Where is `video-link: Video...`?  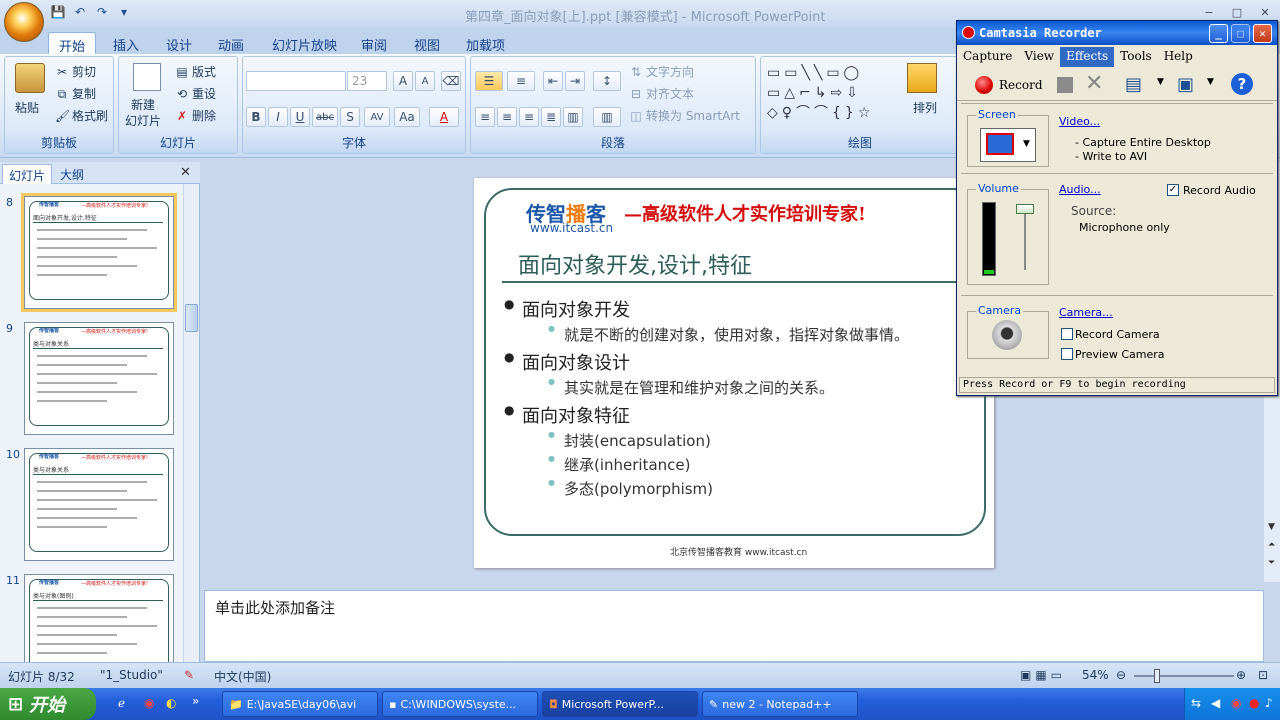 video-link: Video... is located at coordinates (1079, 121).